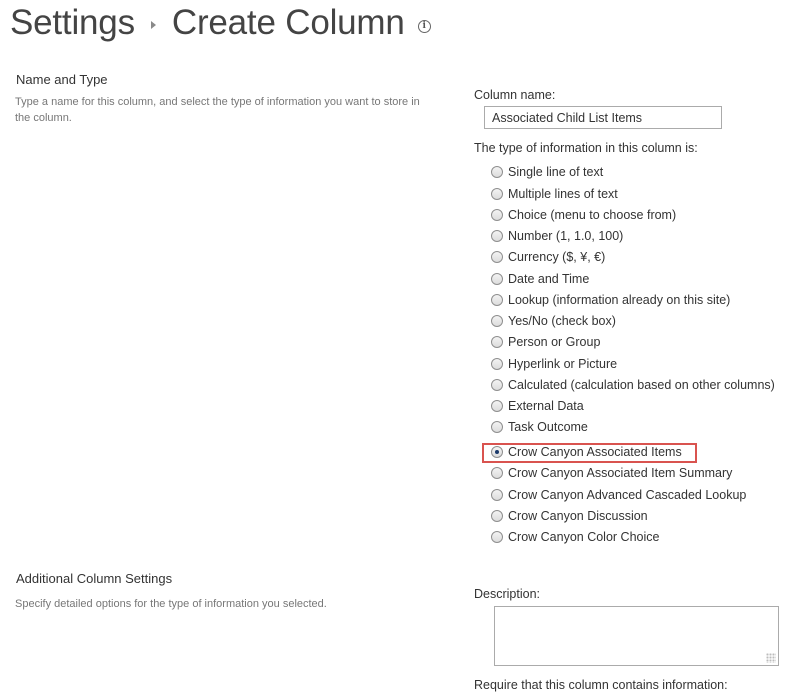 The image size is (805, 696). I want to click on type-option-label: Crow Canyon Associated Item Summary, so click(620, 473).